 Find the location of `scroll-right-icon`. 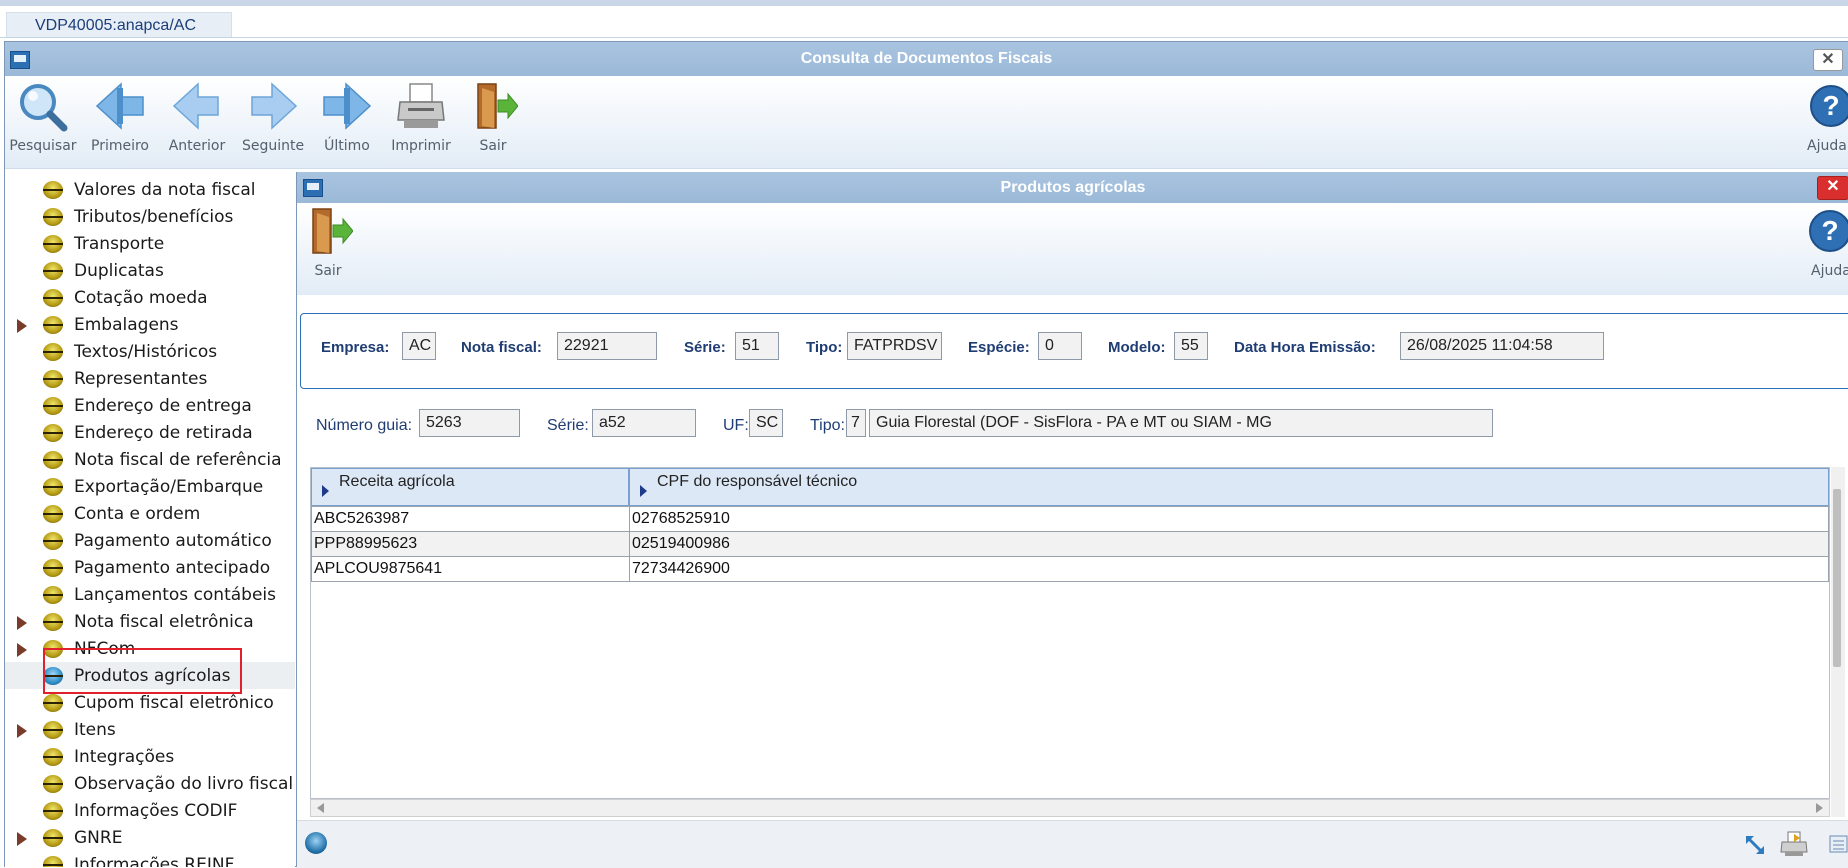

scroll-right-icon is located at coordinates (1819, 808).